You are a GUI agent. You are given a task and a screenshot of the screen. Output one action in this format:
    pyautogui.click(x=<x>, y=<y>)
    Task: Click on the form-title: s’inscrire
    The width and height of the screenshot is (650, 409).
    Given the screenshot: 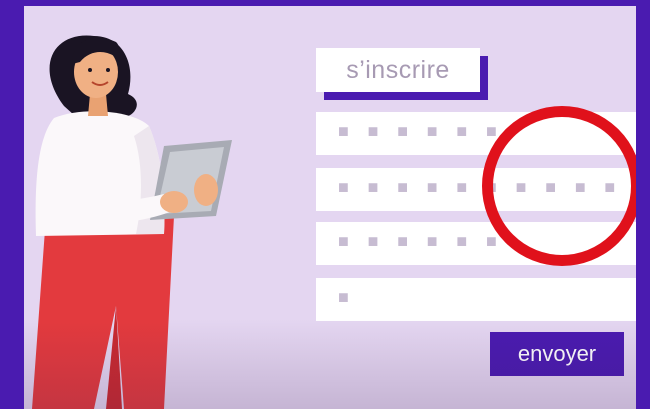 What is the action you would take?
    pyautogui.click(x=398, y=70)
    